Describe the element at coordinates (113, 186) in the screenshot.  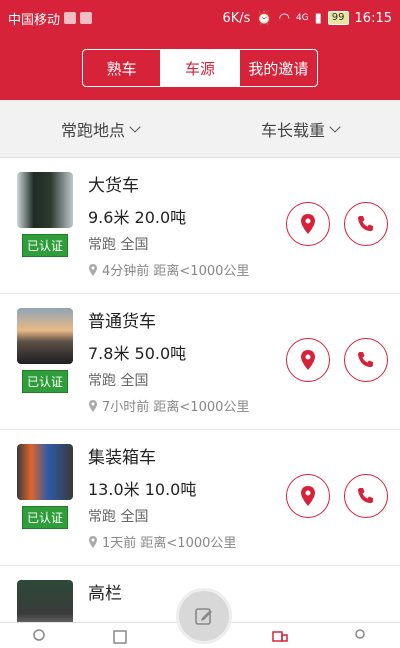
I see `truck-name: 大货车` at that location.